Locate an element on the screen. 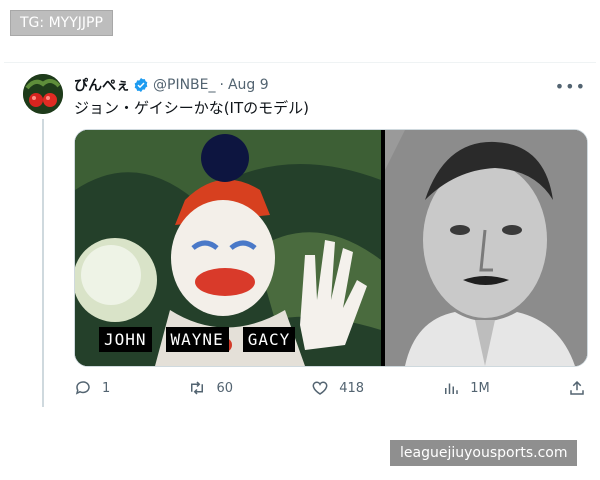  reply-count: 1 is located at coordinates (106, 388).